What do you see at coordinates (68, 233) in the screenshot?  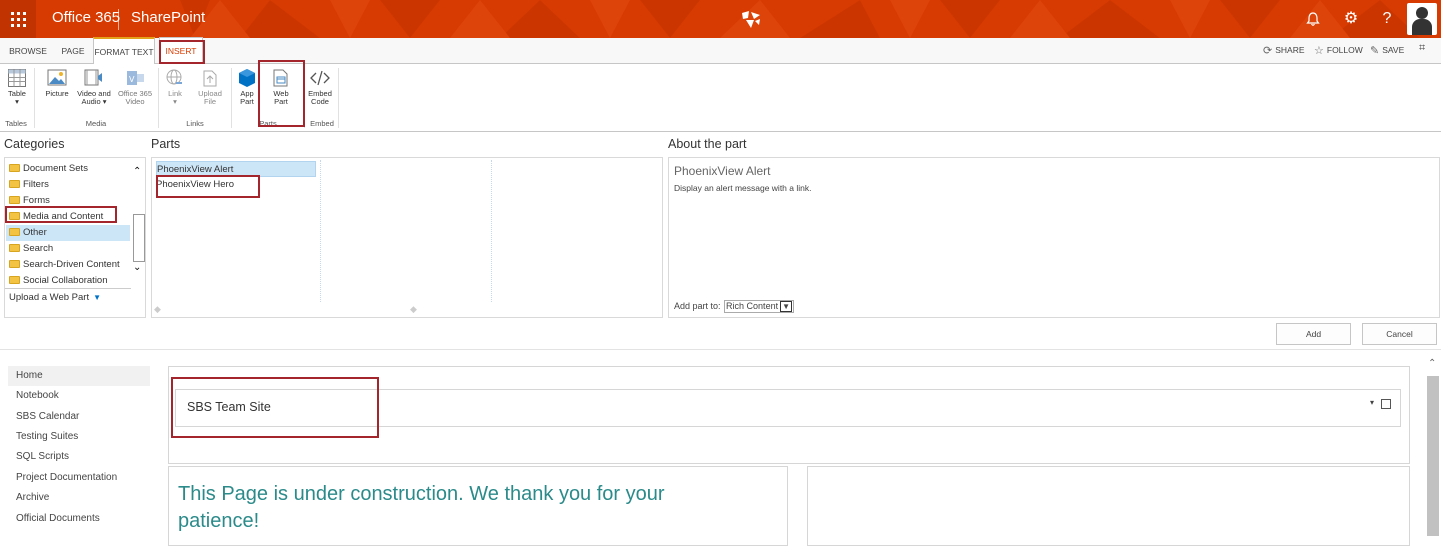 I see `category-item-selected: Other` at bounding box center [68, 233].